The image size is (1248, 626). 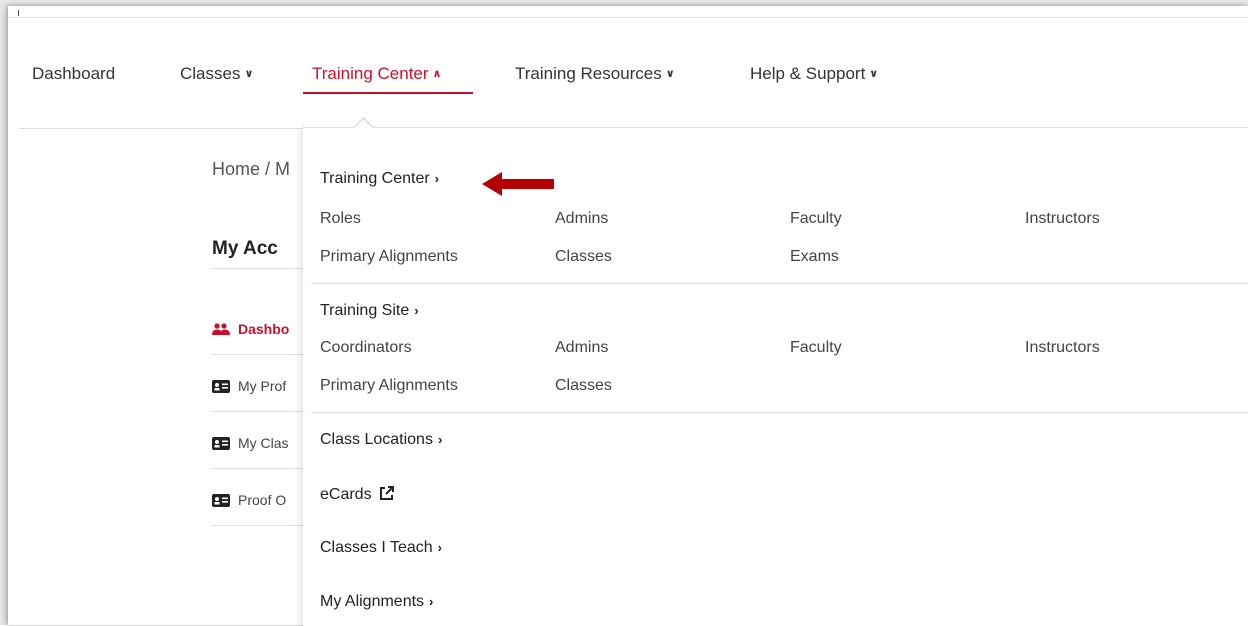 I want to click on heading-label: Classes I Teach, so click(x=376, y=547).